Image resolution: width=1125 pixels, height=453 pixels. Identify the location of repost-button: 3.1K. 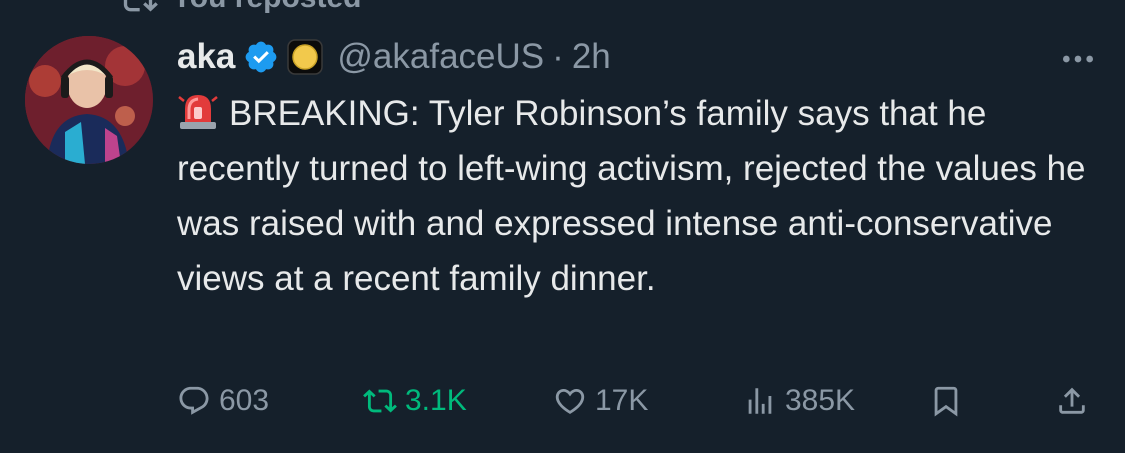
(415, 401).